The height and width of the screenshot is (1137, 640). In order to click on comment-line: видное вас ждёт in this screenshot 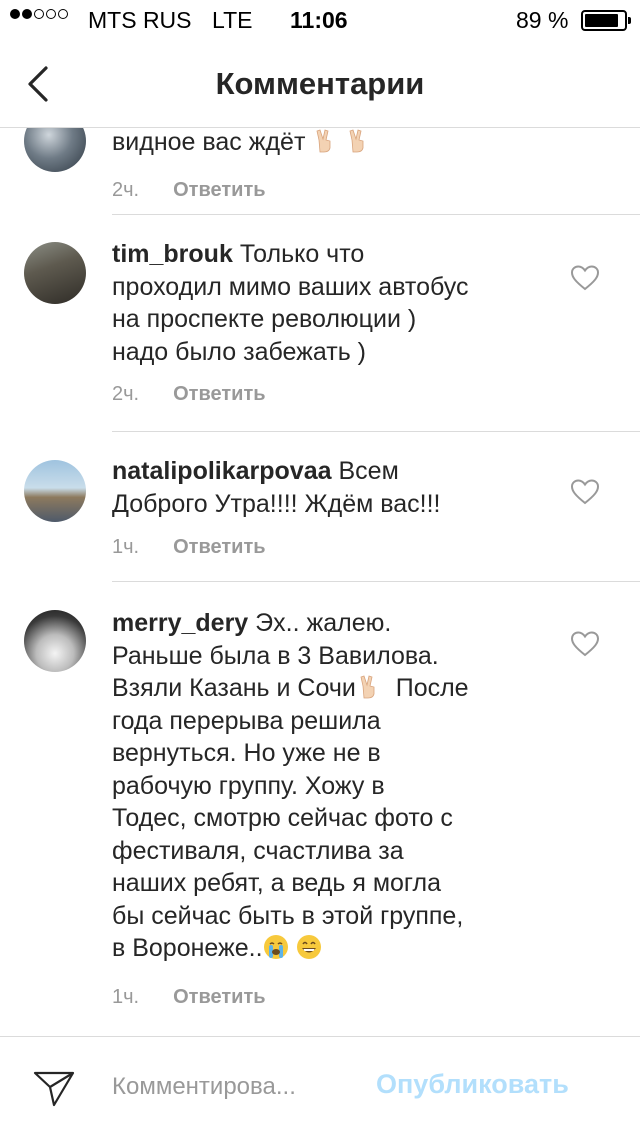, I will do `click(209, 142)`.